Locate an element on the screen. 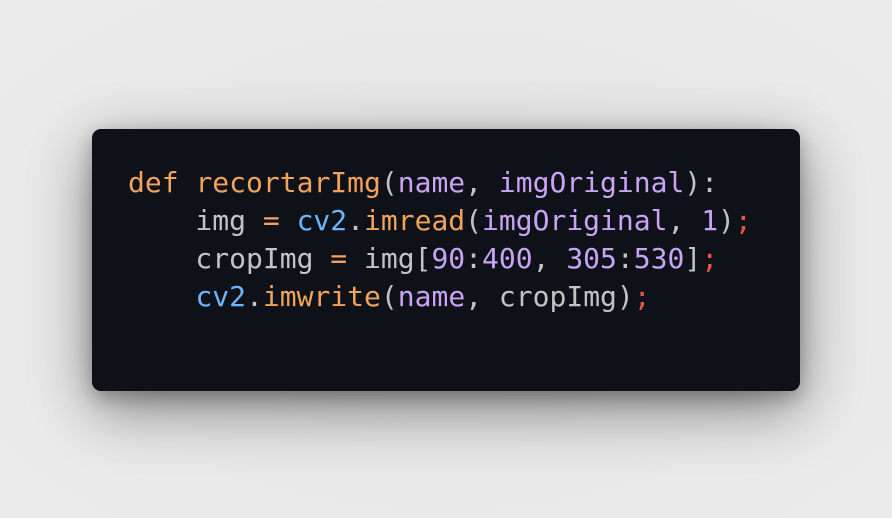 The width and height of the screenshot is (892, 518). code-token-plain: ) is located at coordinates (726, 220).